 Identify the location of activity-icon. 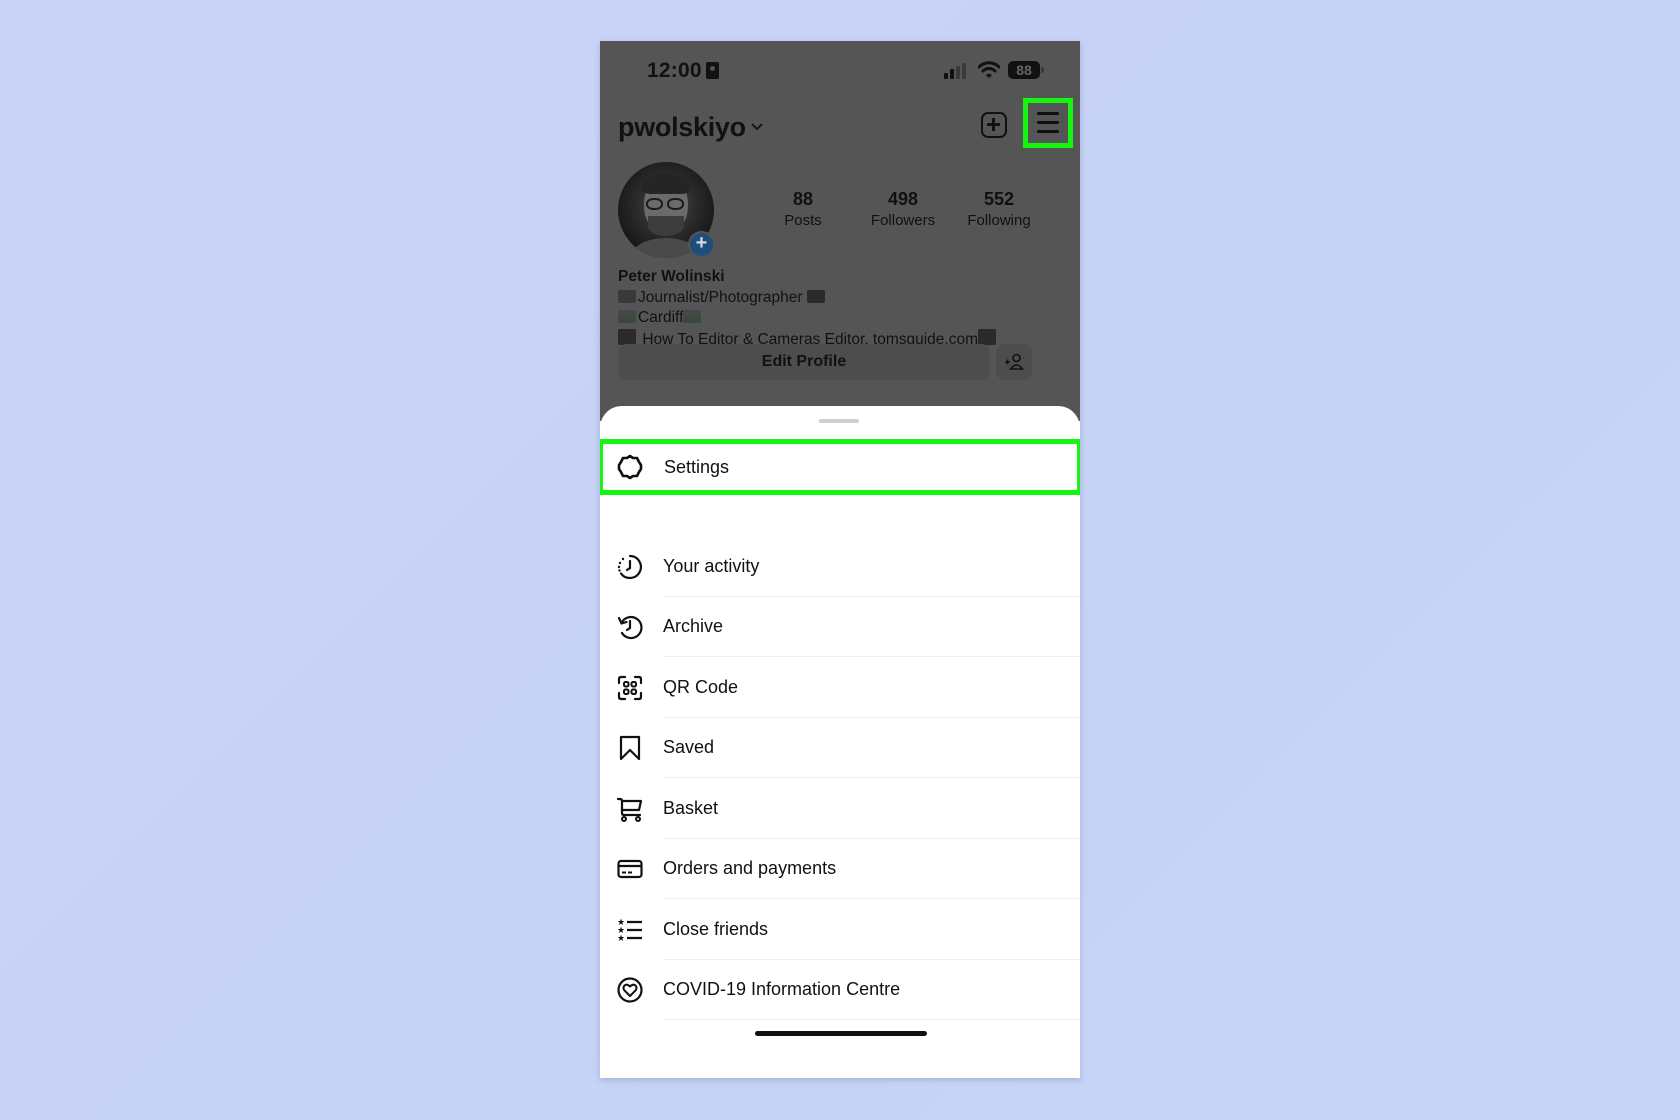
(630, 567).